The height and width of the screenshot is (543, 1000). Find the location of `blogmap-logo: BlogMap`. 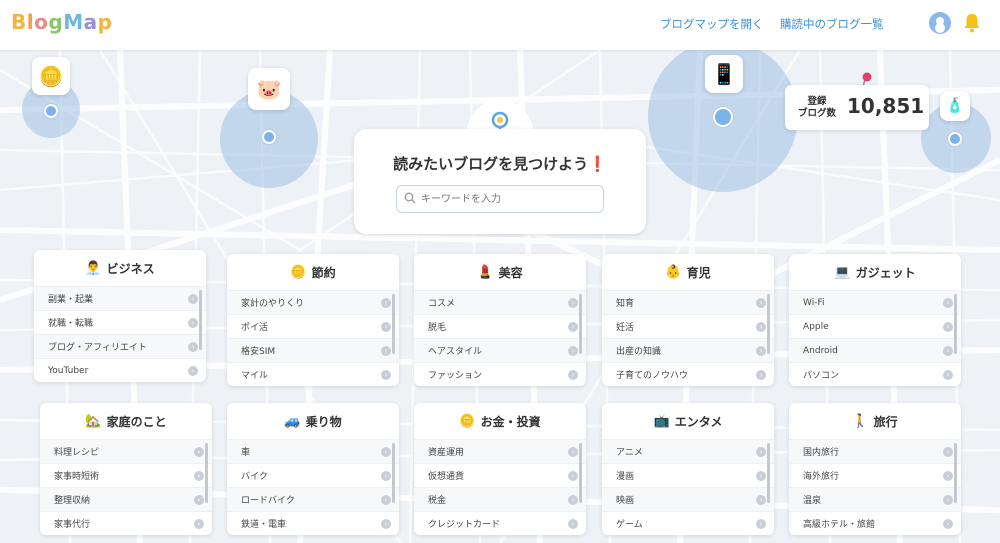

blogmap-logo: BlogMap is located at coordinates (61, 22).